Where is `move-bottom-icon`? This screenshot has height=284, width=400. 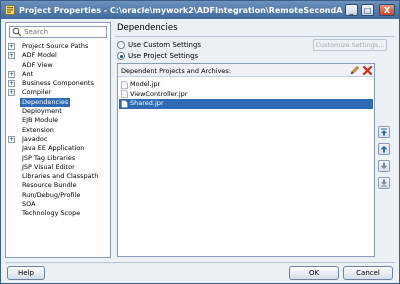
move-bottom-icon is located at coordinates (384, 183).